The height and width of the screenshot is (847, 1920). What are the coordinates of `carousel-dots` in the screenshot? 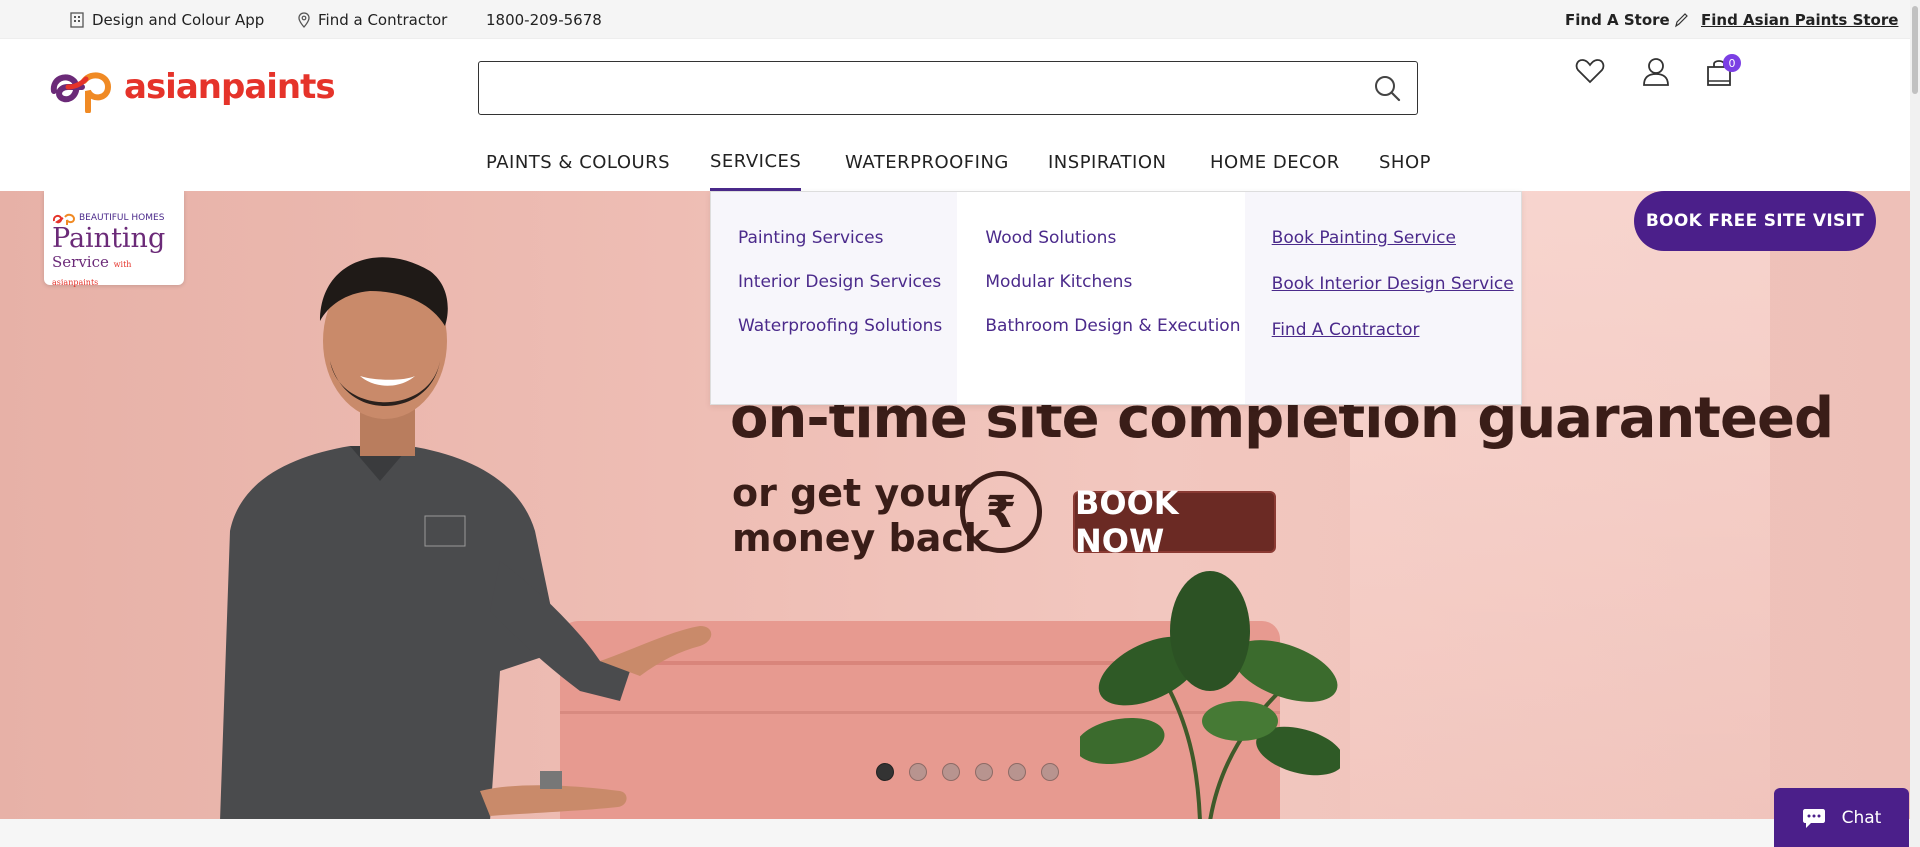 It's located at (967, 772).